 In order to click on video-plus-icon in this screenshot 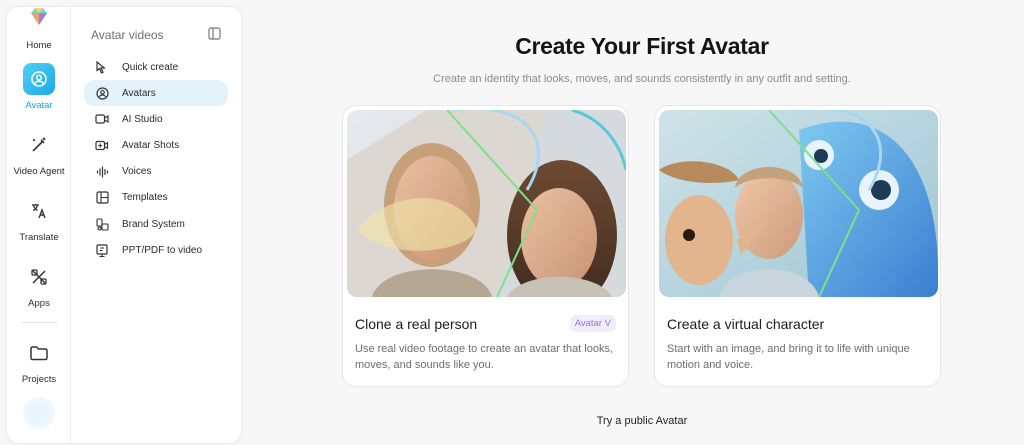, I will do `click(102, 146)`.